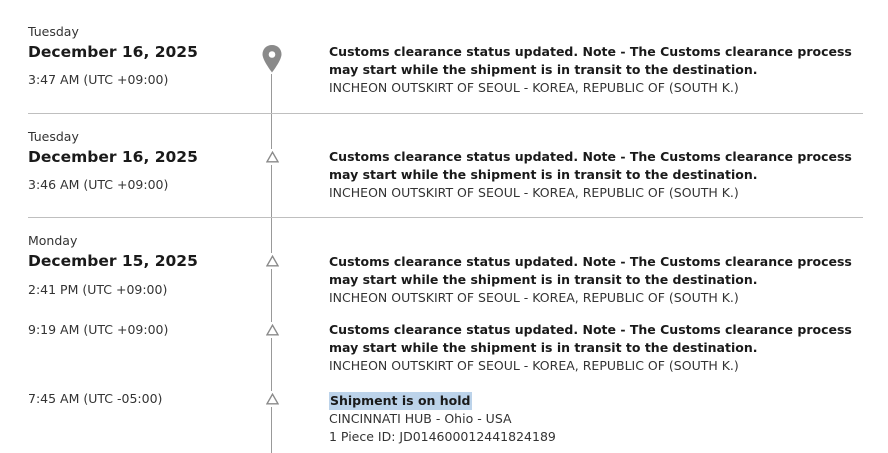  Describe the element at coordinates (98, 79) in the screenshot. I see `event-time: 3:47 AM (UTC +09:00)` at that location.